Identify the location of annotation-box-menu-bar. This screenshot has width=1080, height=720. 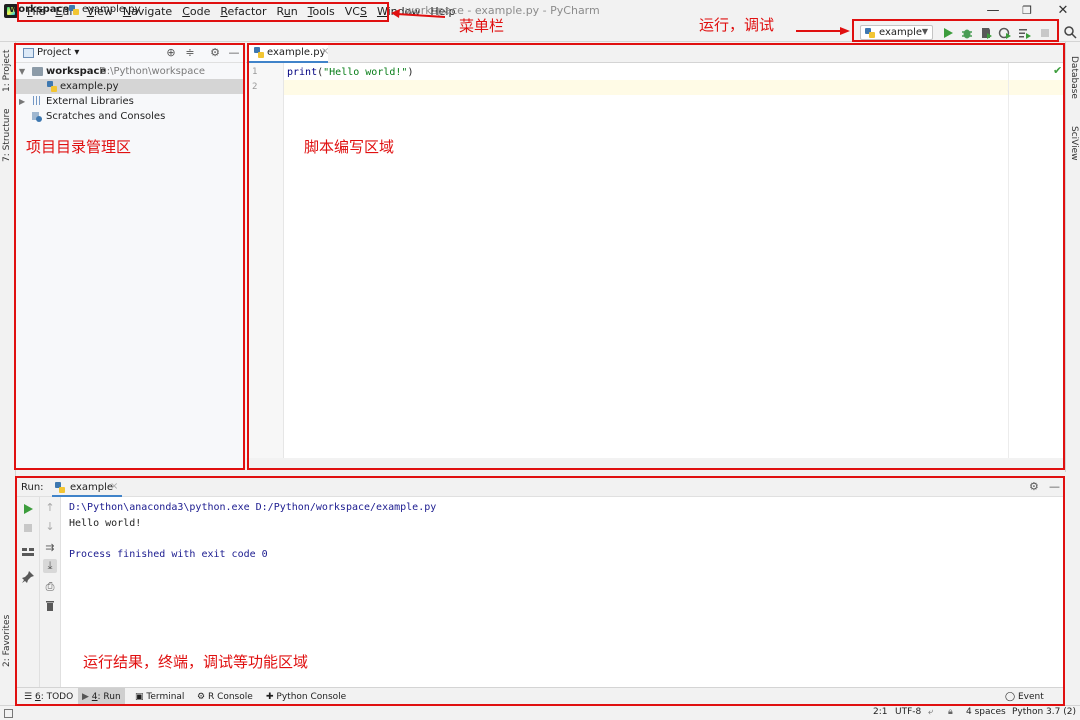
(203, 12).